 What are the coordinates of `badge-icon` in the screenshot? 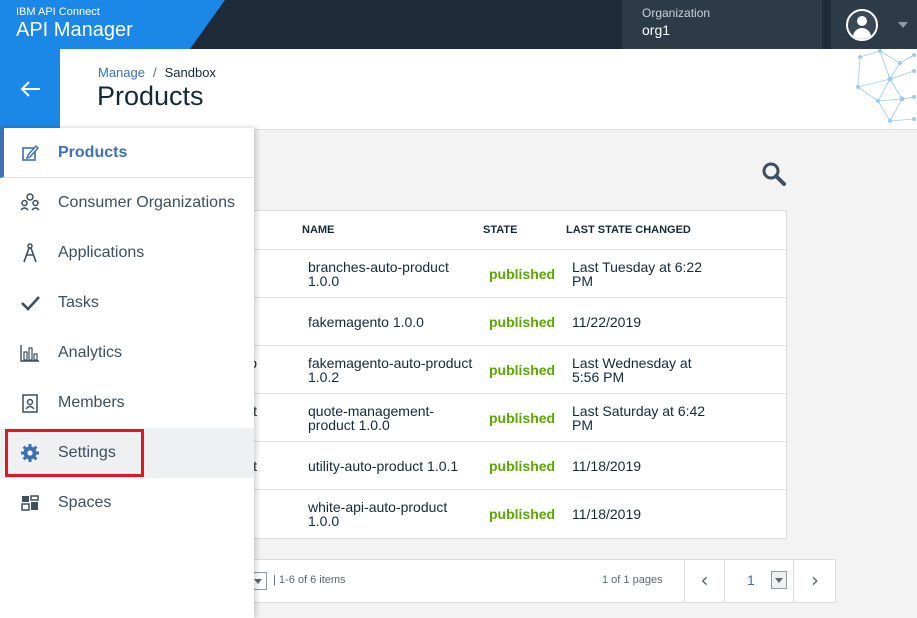 It's located at (30, 403).